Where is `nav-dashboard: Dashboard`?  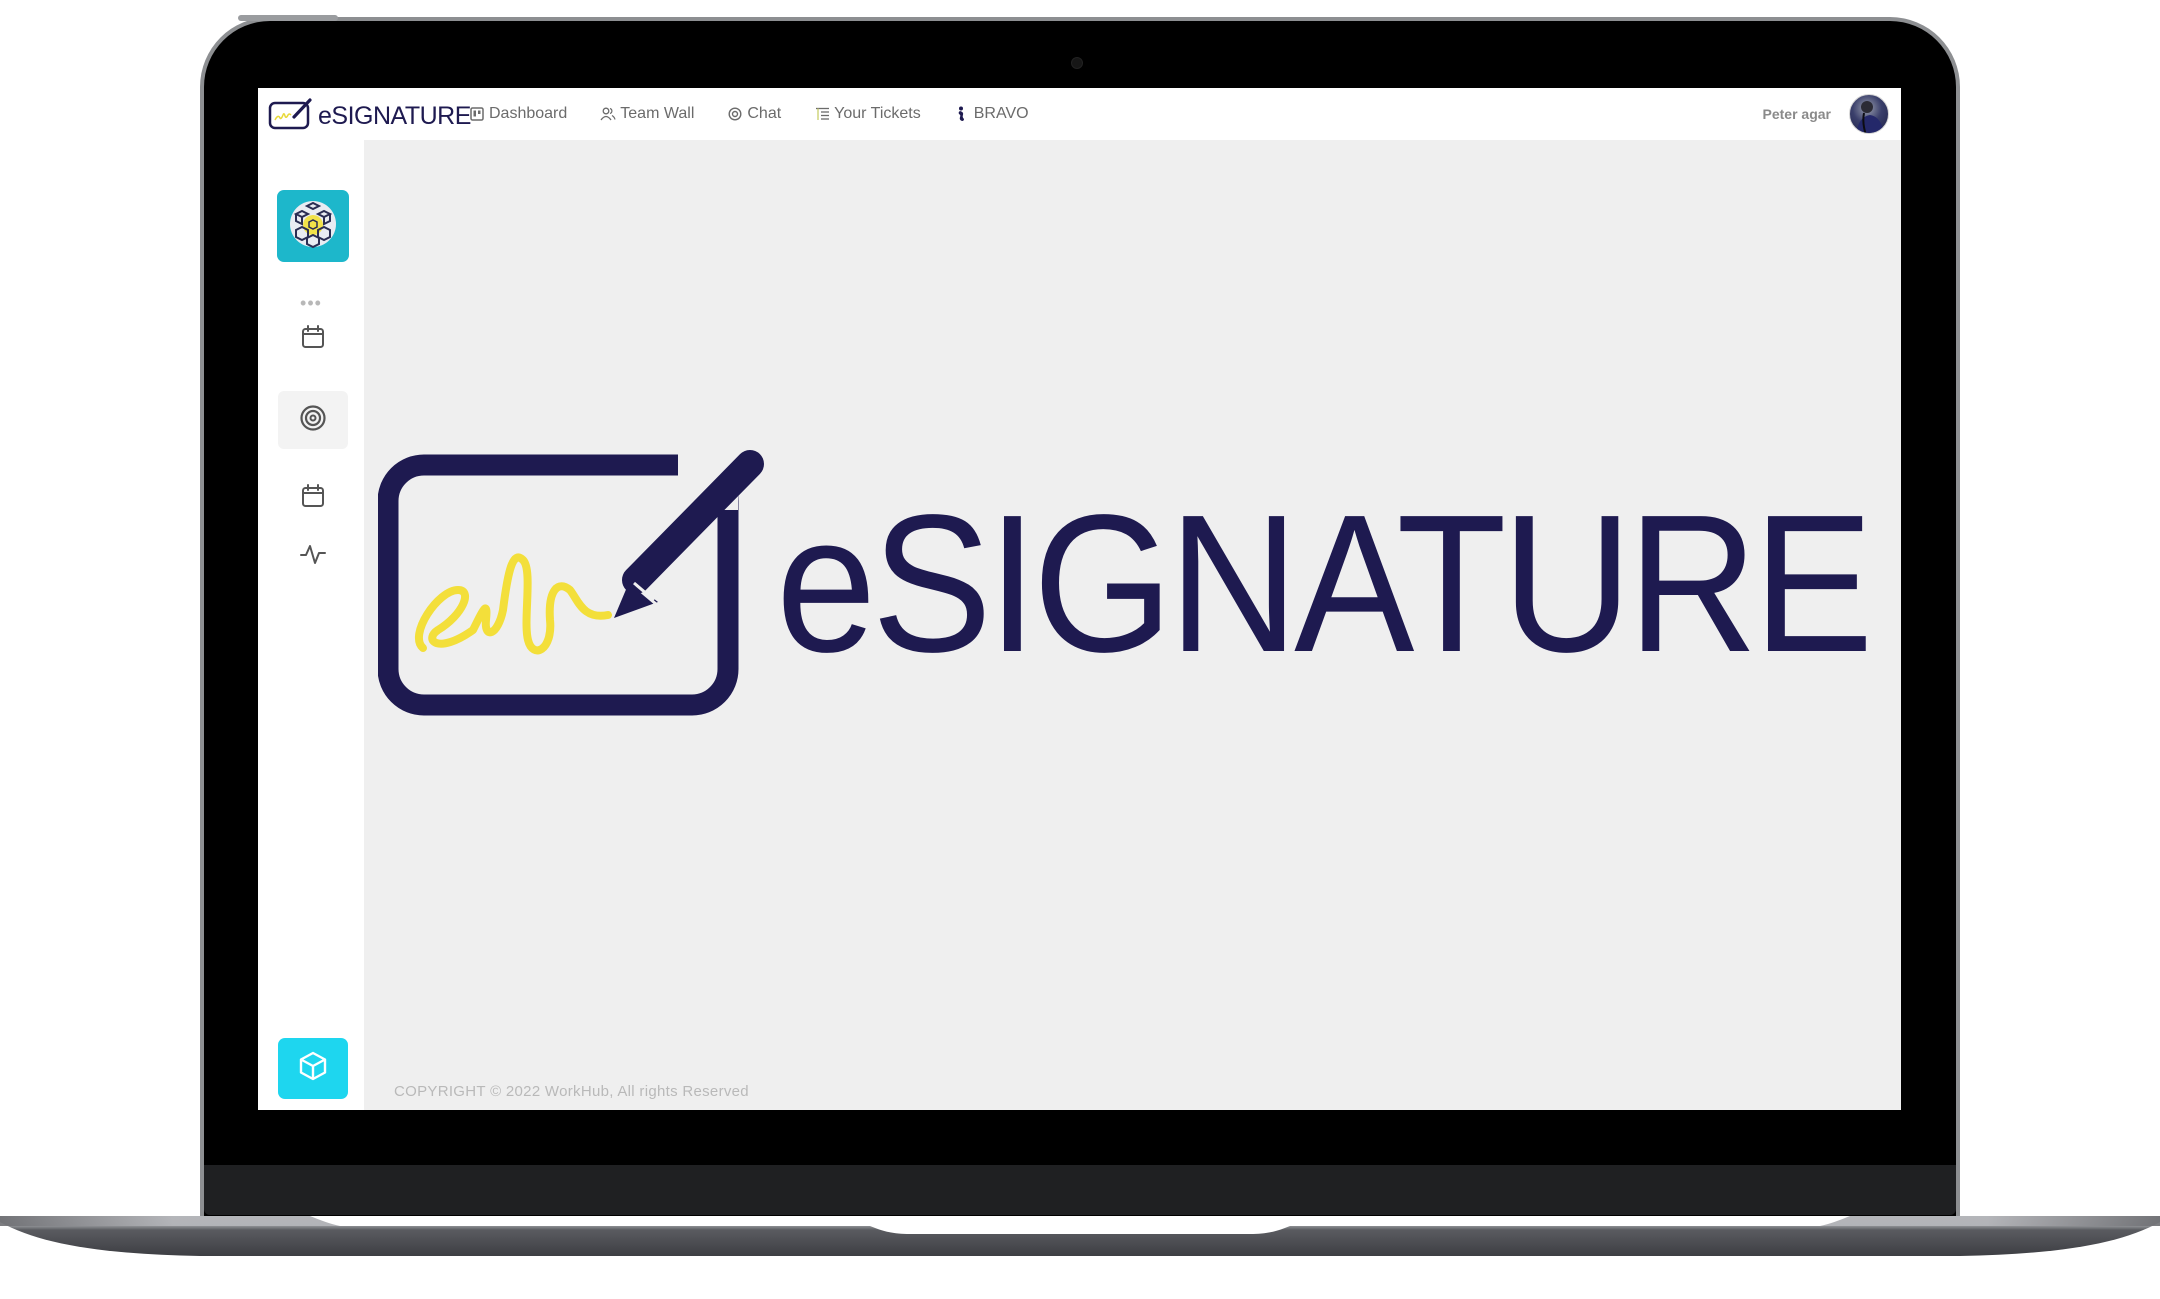
nav-dashboard: Dashboard is located at coordinates (518, 114).